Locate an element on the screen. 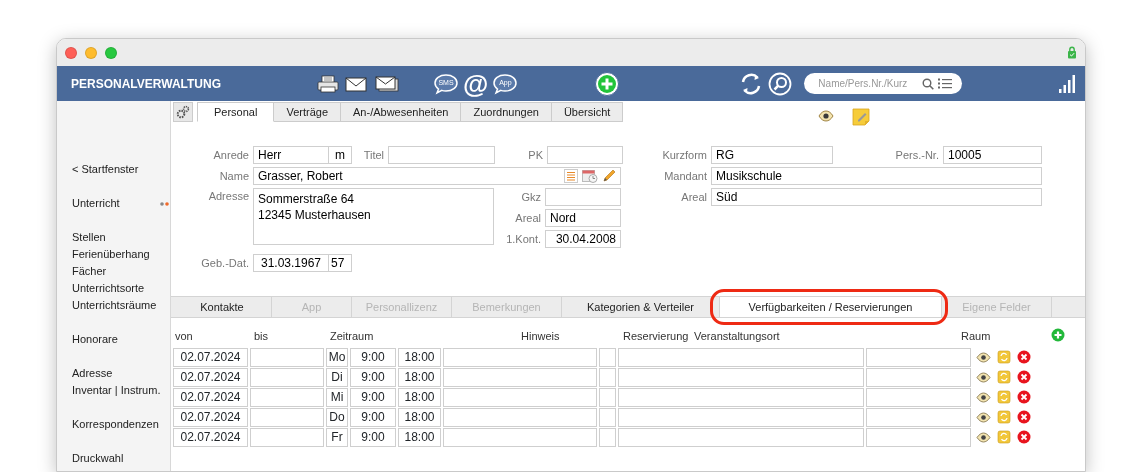  text-field: Herr is located at coordinates (291, 155).